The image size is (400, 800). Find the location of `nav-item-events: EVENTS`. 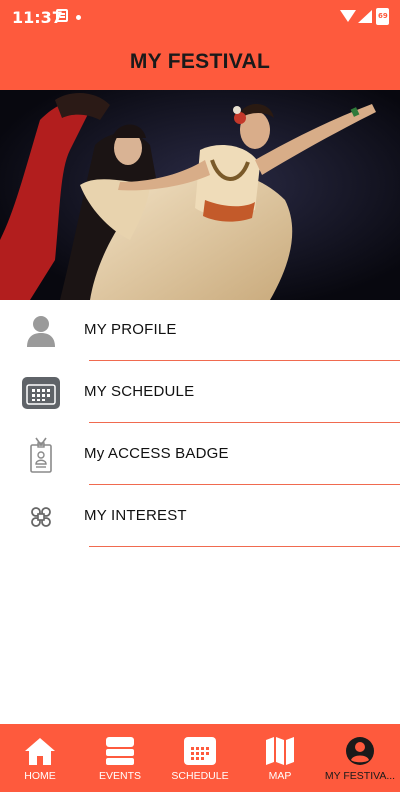

nav-item-events: EVENTS is located at coordinates (120, 758).